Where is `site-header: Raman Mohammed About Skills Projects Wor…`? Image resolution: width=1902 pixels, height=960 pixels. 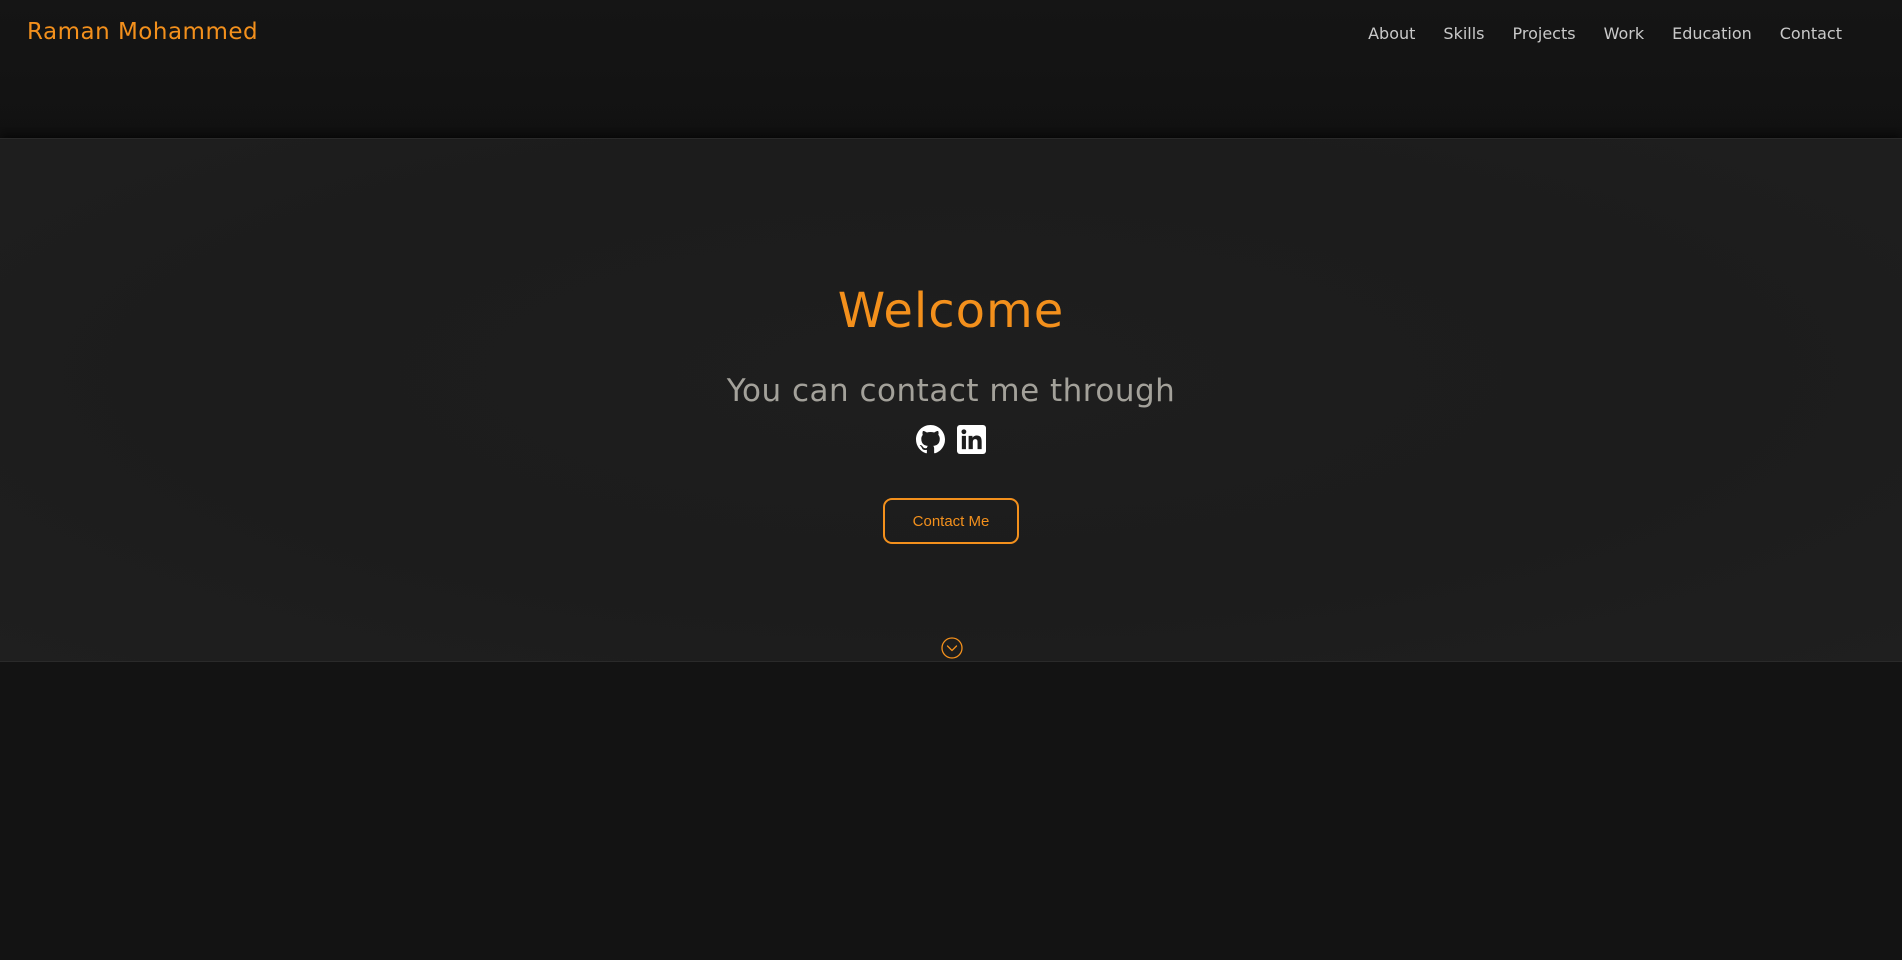
site-header: Raman Mohammed About Skills Projects Wor… is located at coordinates (951, 69).